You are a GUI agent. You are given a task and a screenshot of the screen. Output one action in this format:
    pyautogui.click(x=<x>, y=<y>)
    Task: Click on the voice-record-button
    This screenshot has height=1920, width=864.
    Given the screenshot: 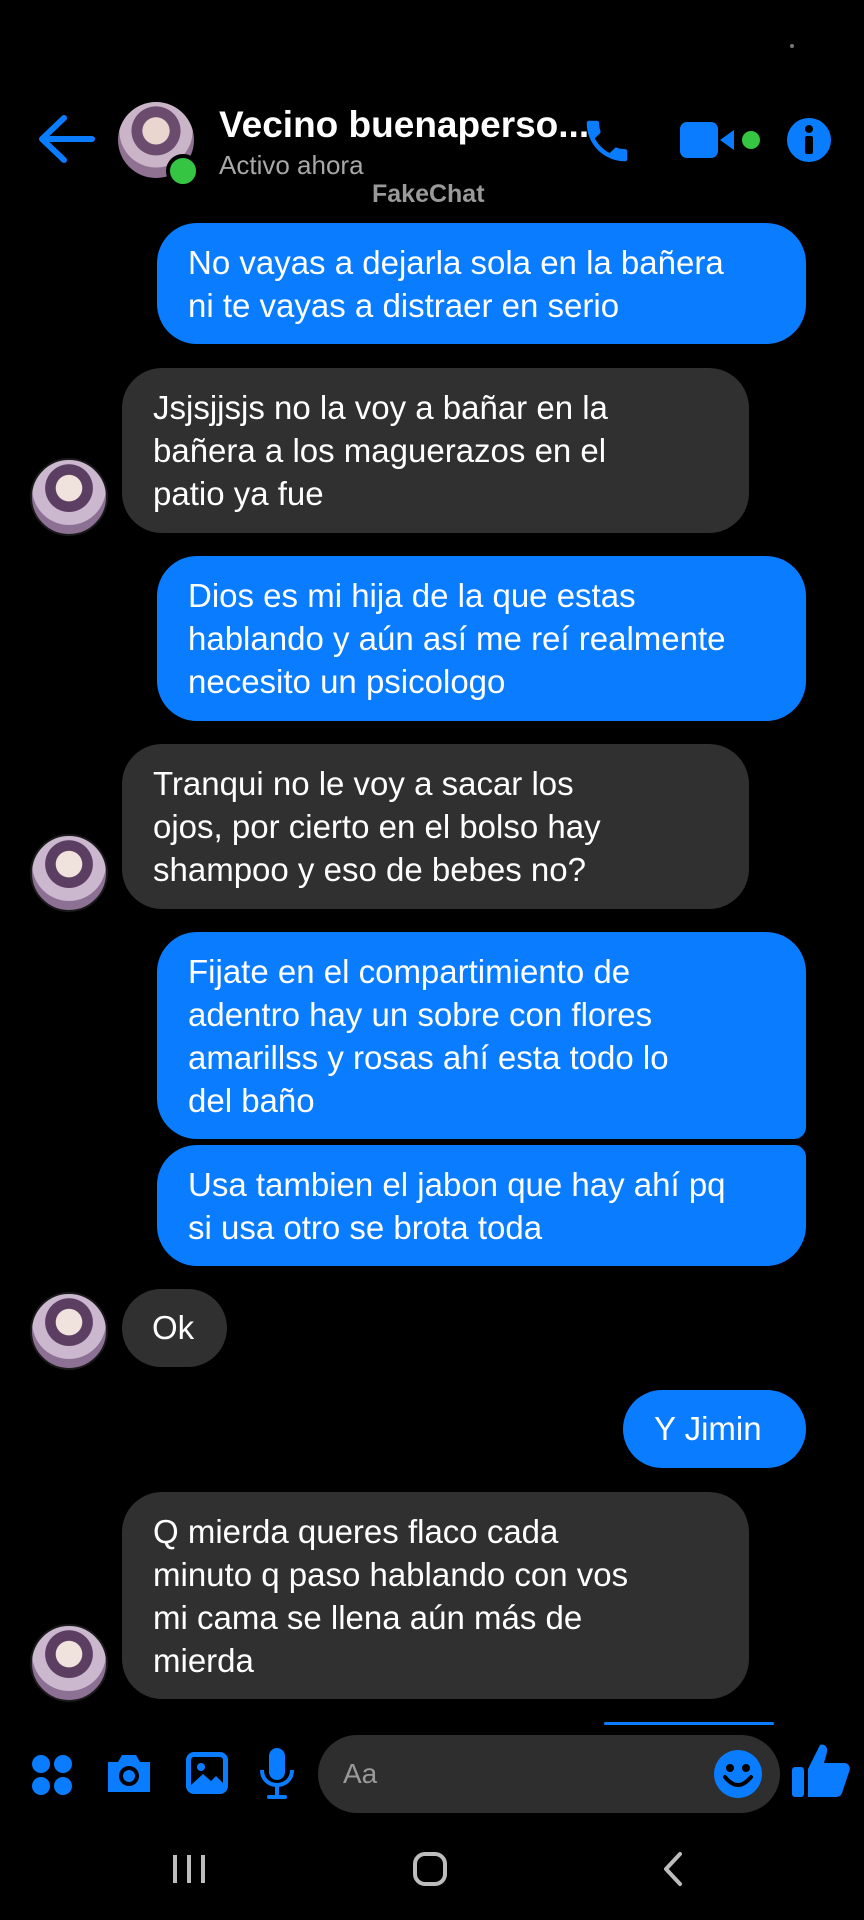 What is the action you would take?
    pyautogui.click(x=277, y=1774)
    